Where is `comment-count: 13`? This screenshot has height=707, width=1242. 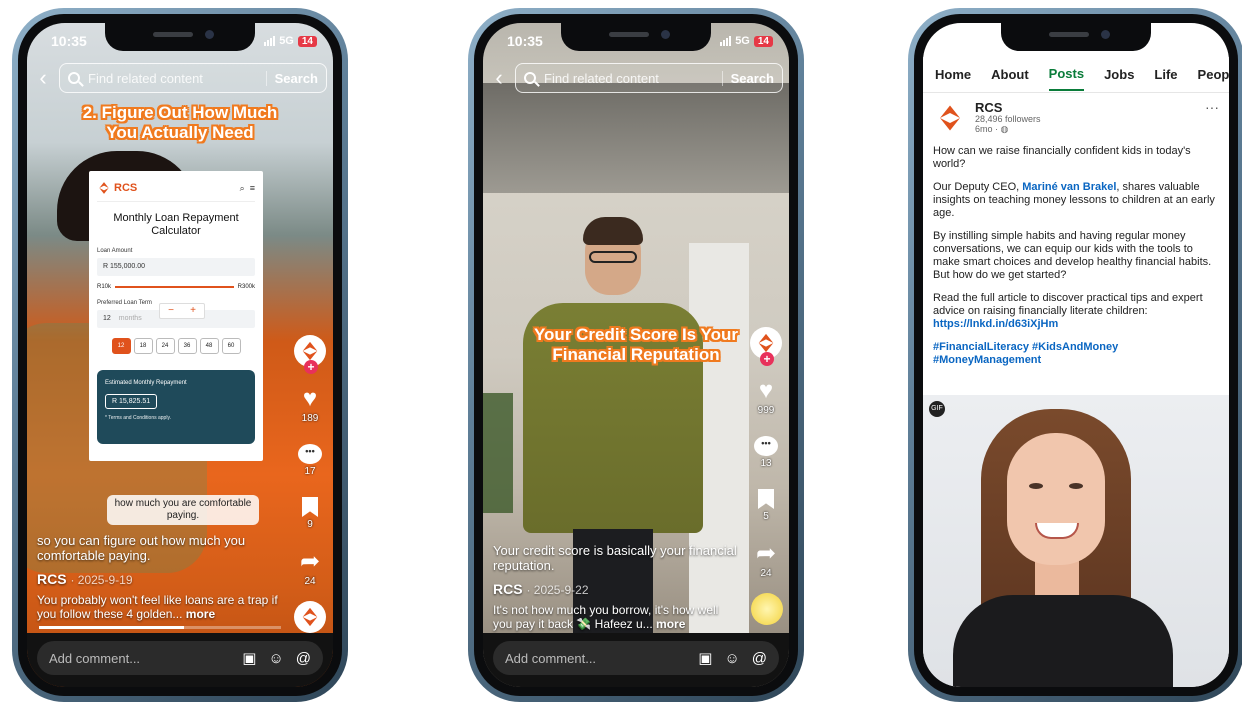 comment-count: 13 is located at coordinates (766, 463).